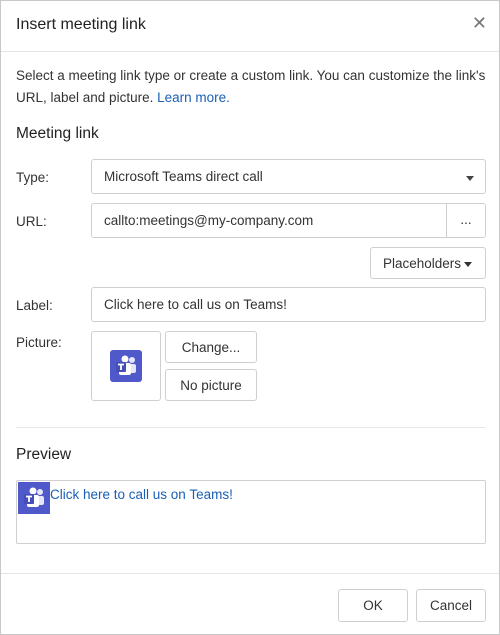 The image size is (500, 635). Describe the element at coordinates (31, 221) in the screenshot. I see `url-label: URL:` at that location.